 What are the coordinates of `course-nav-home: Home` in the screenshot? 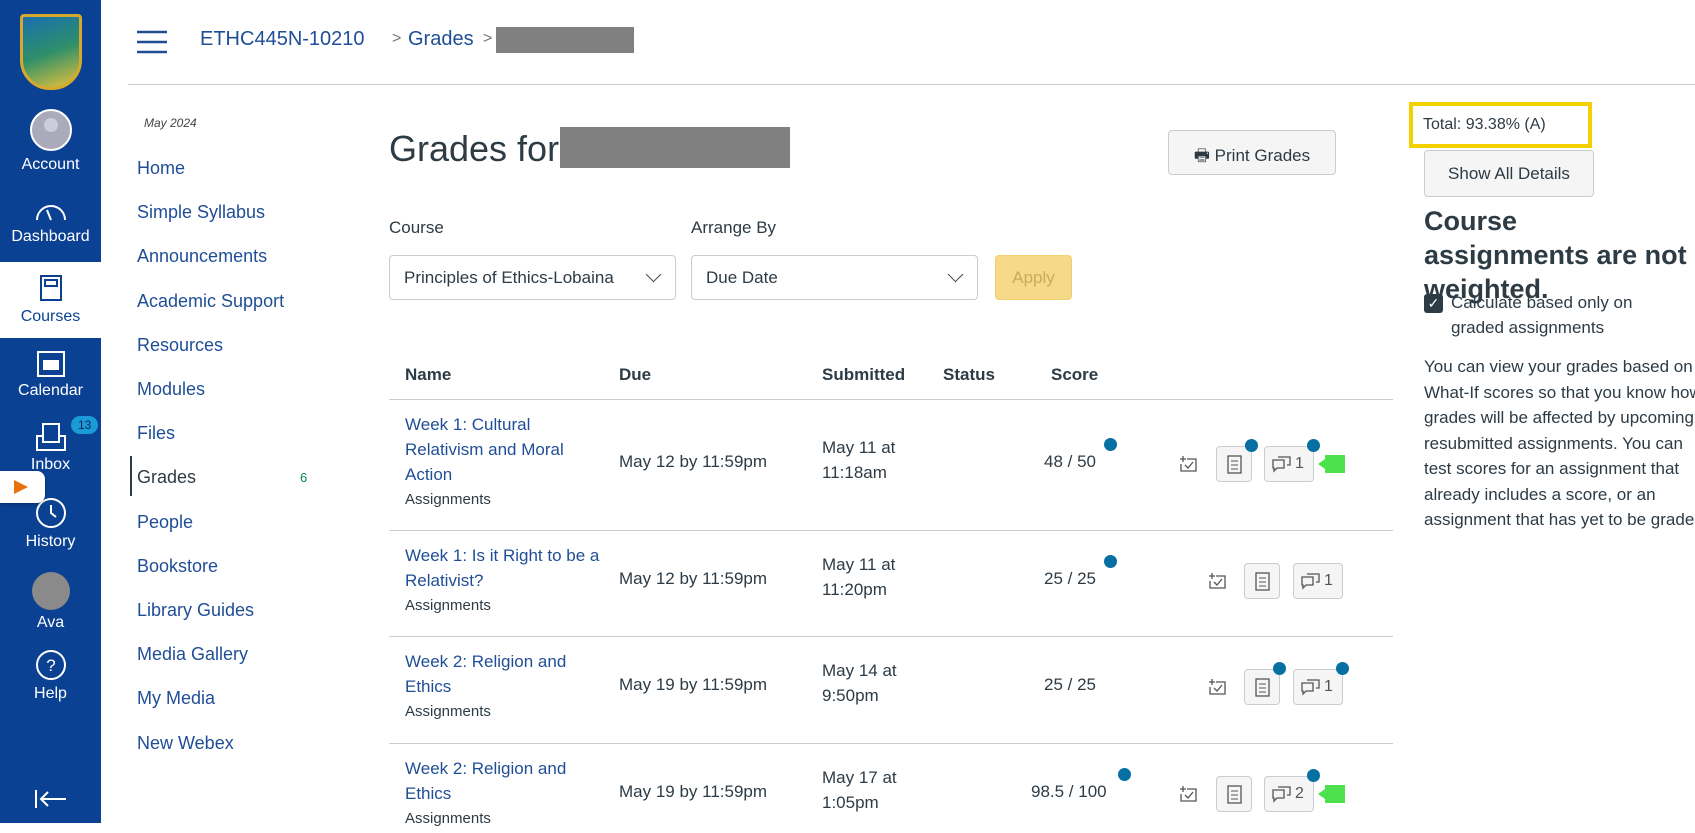 It's located at (161, 168).